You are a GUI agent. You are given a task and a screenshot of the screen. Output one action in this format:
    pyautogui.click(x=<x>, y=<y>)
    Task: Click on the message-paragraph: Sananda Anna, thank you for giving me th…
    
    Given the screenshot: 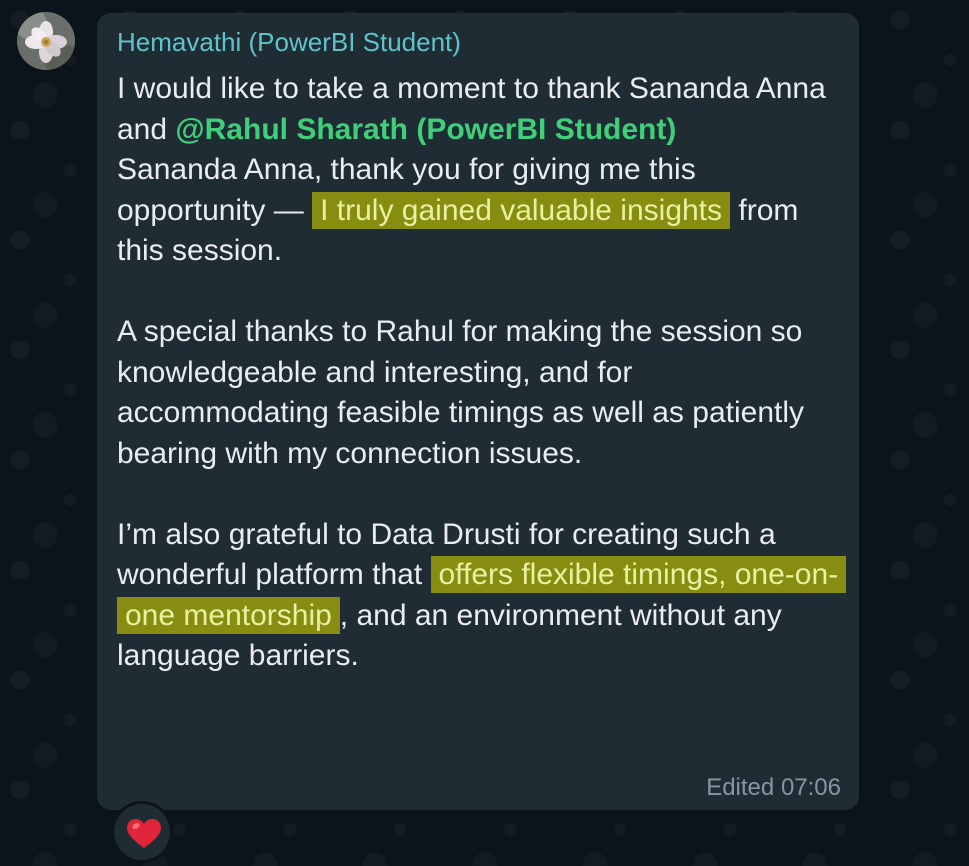 What is the action you would take?
    pyautogui.click(x=479, y=211)
    